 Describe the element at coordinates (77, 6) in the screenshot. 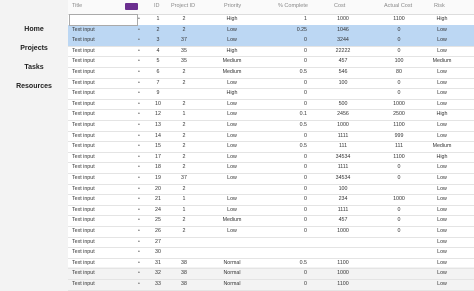

I see `col-header-title: Title` at that location.